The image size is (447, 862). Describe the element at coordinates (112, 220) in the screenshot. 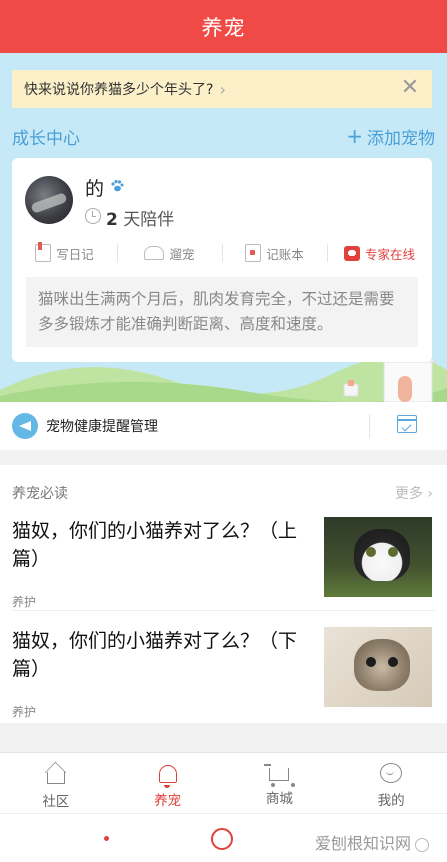

I see `days-count: 2` at that location.